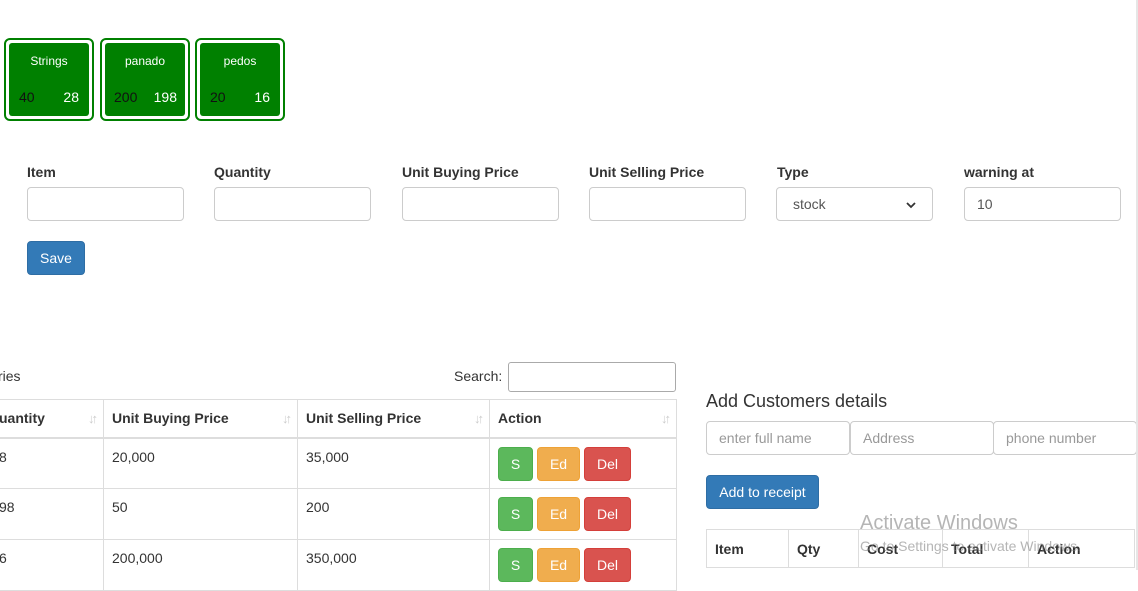  I want to click on column-header-unit-selling-price: Unit Selling Price ↓↑, so click(393, 419).